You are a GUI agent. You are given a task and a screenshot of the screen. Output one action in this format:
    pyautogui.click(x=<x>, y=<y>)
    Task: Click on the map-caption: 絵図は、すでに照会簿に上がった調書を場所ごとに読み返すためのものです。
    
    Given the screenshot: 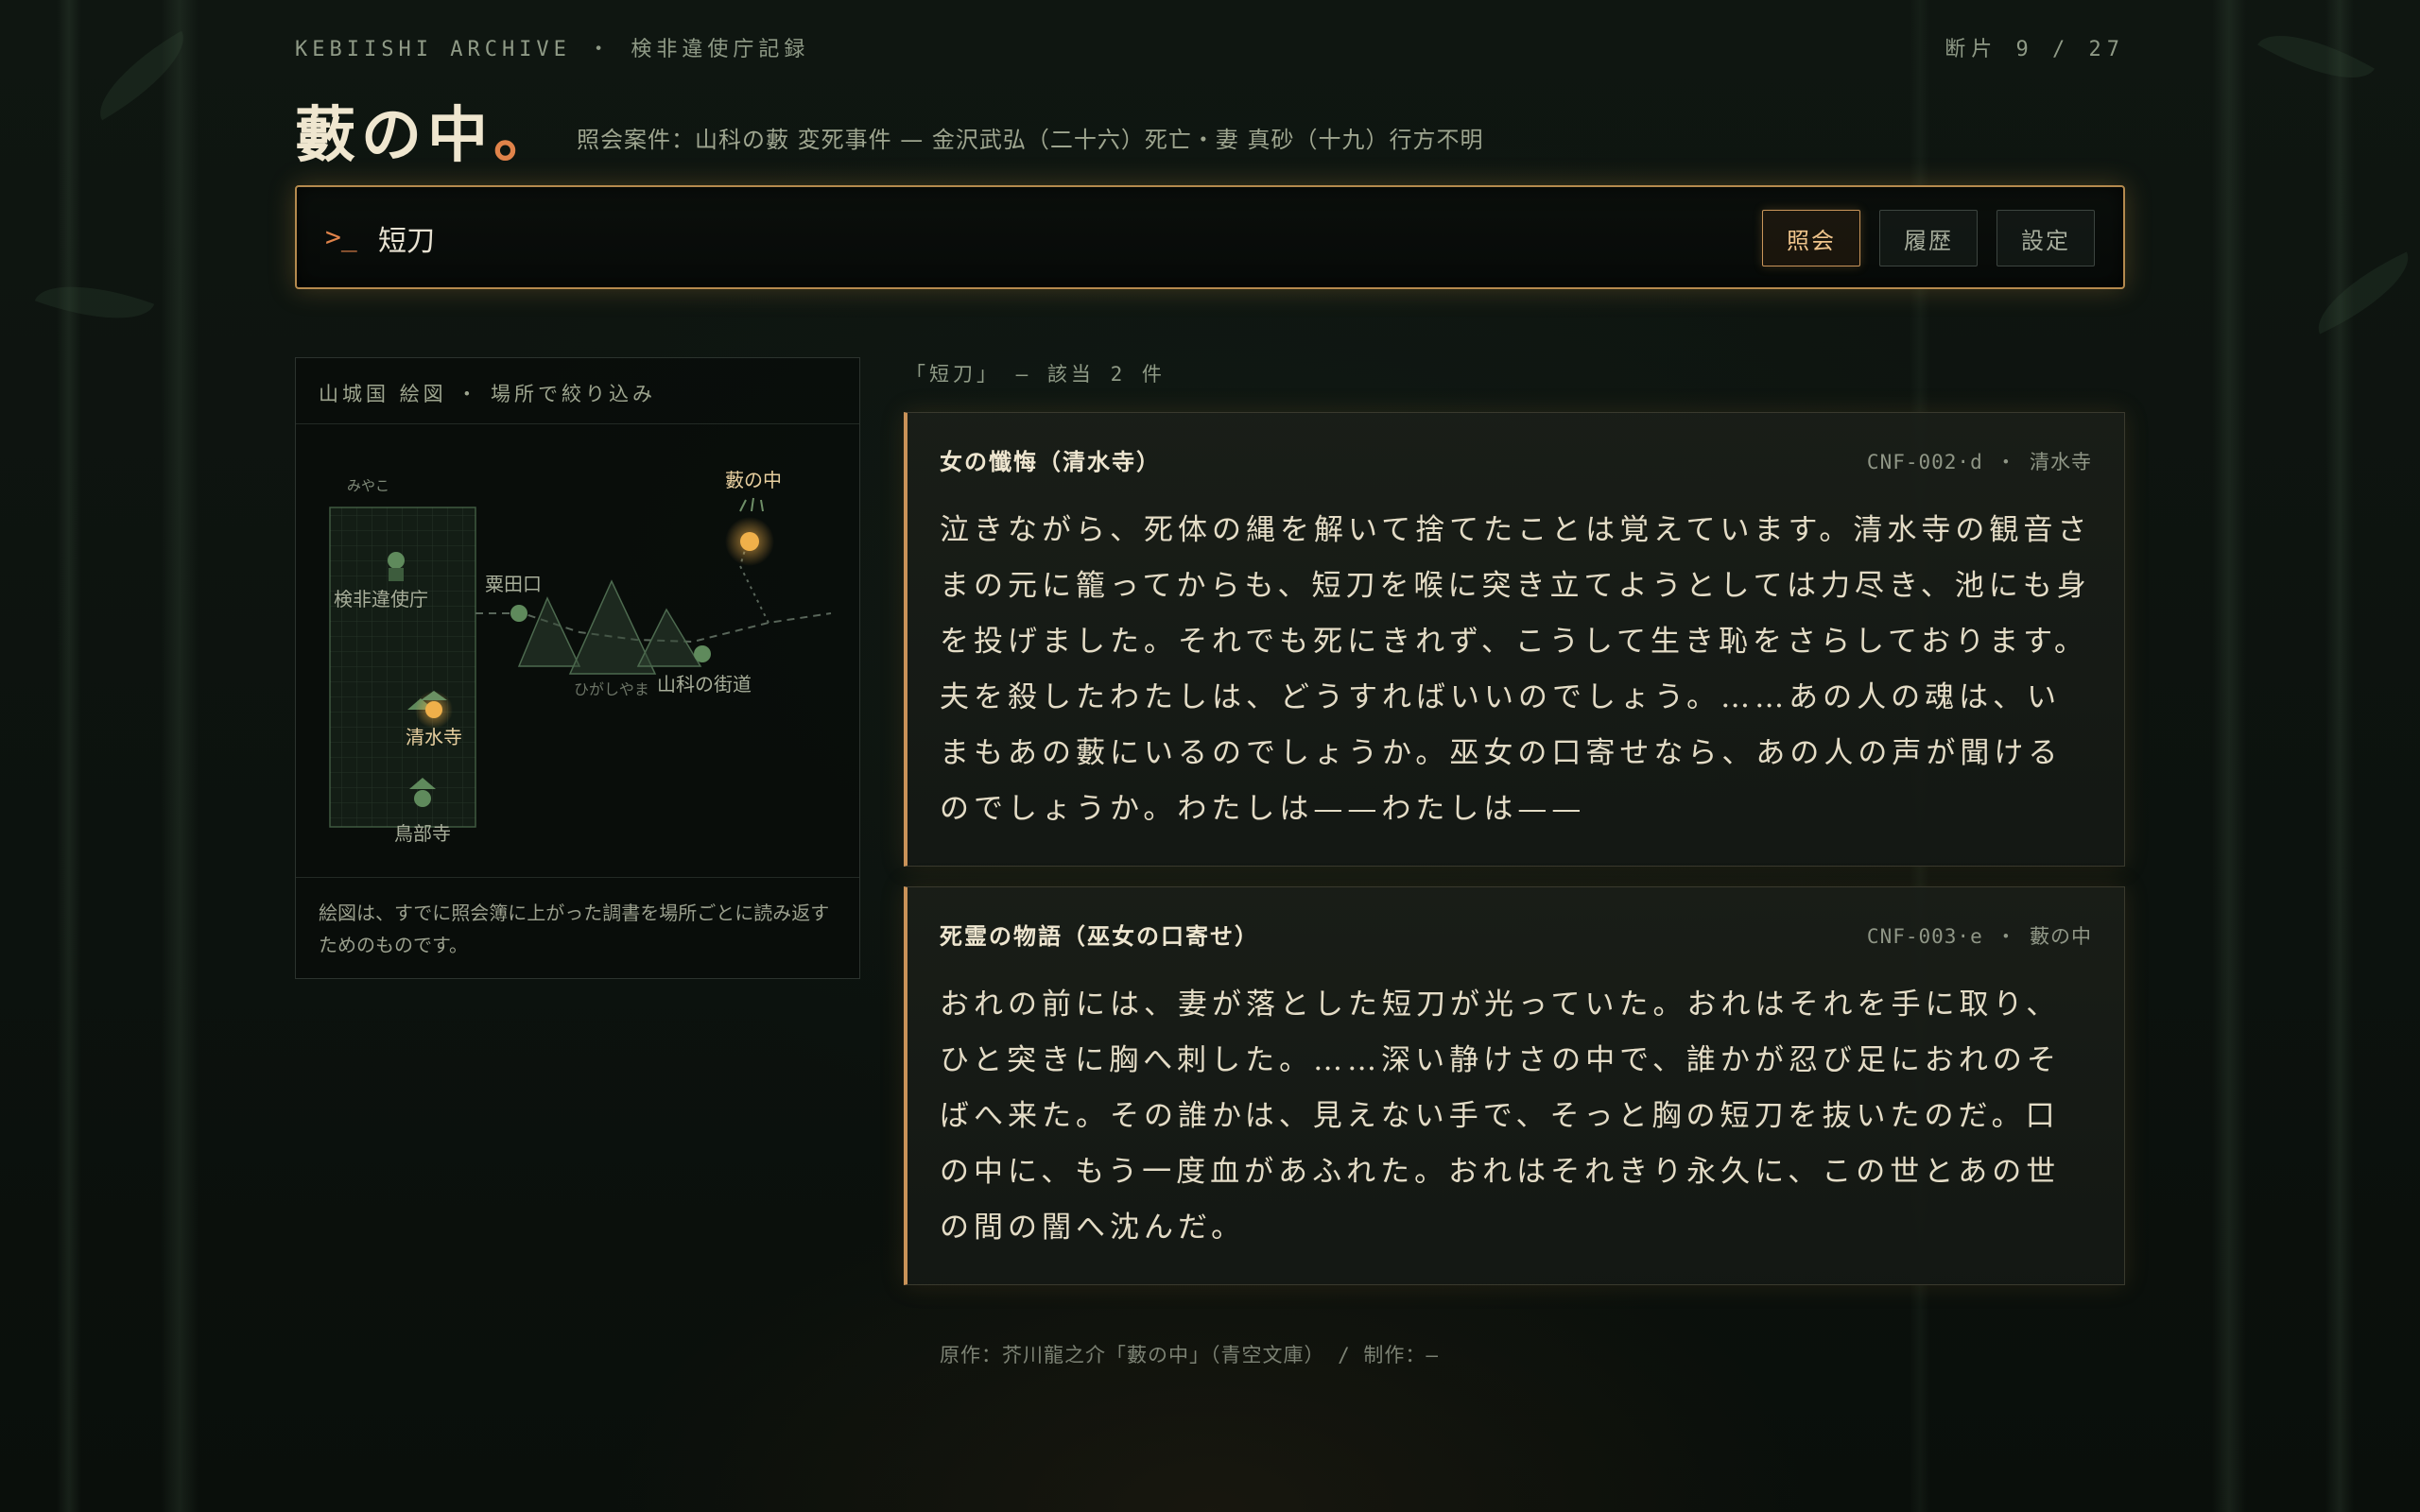 What is the action you would take?
    pyautogui.click(x=575, y=929)
    